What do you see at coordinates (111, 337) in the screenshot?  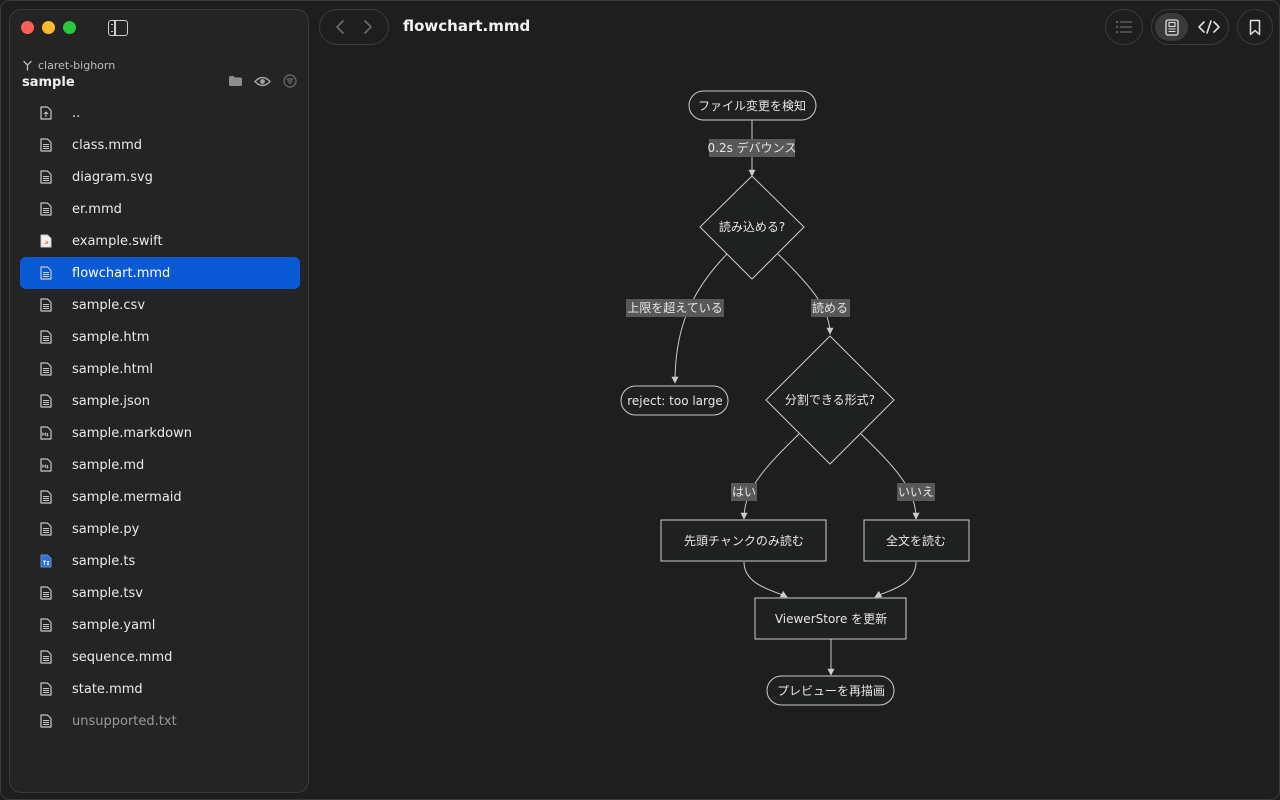 I see `file-name: sample.htm` at bounding box center [111, 337].